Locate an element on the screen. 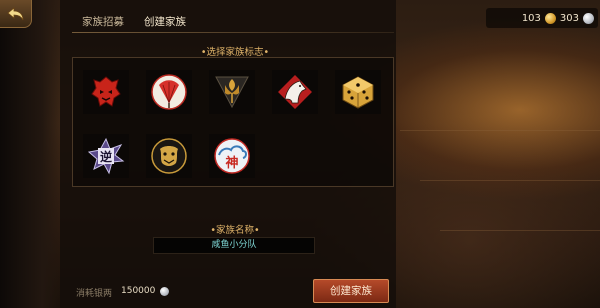 The image size is (600, 308). family-name-input: 咸鱼小分队 is located at coordinates (234, 245).